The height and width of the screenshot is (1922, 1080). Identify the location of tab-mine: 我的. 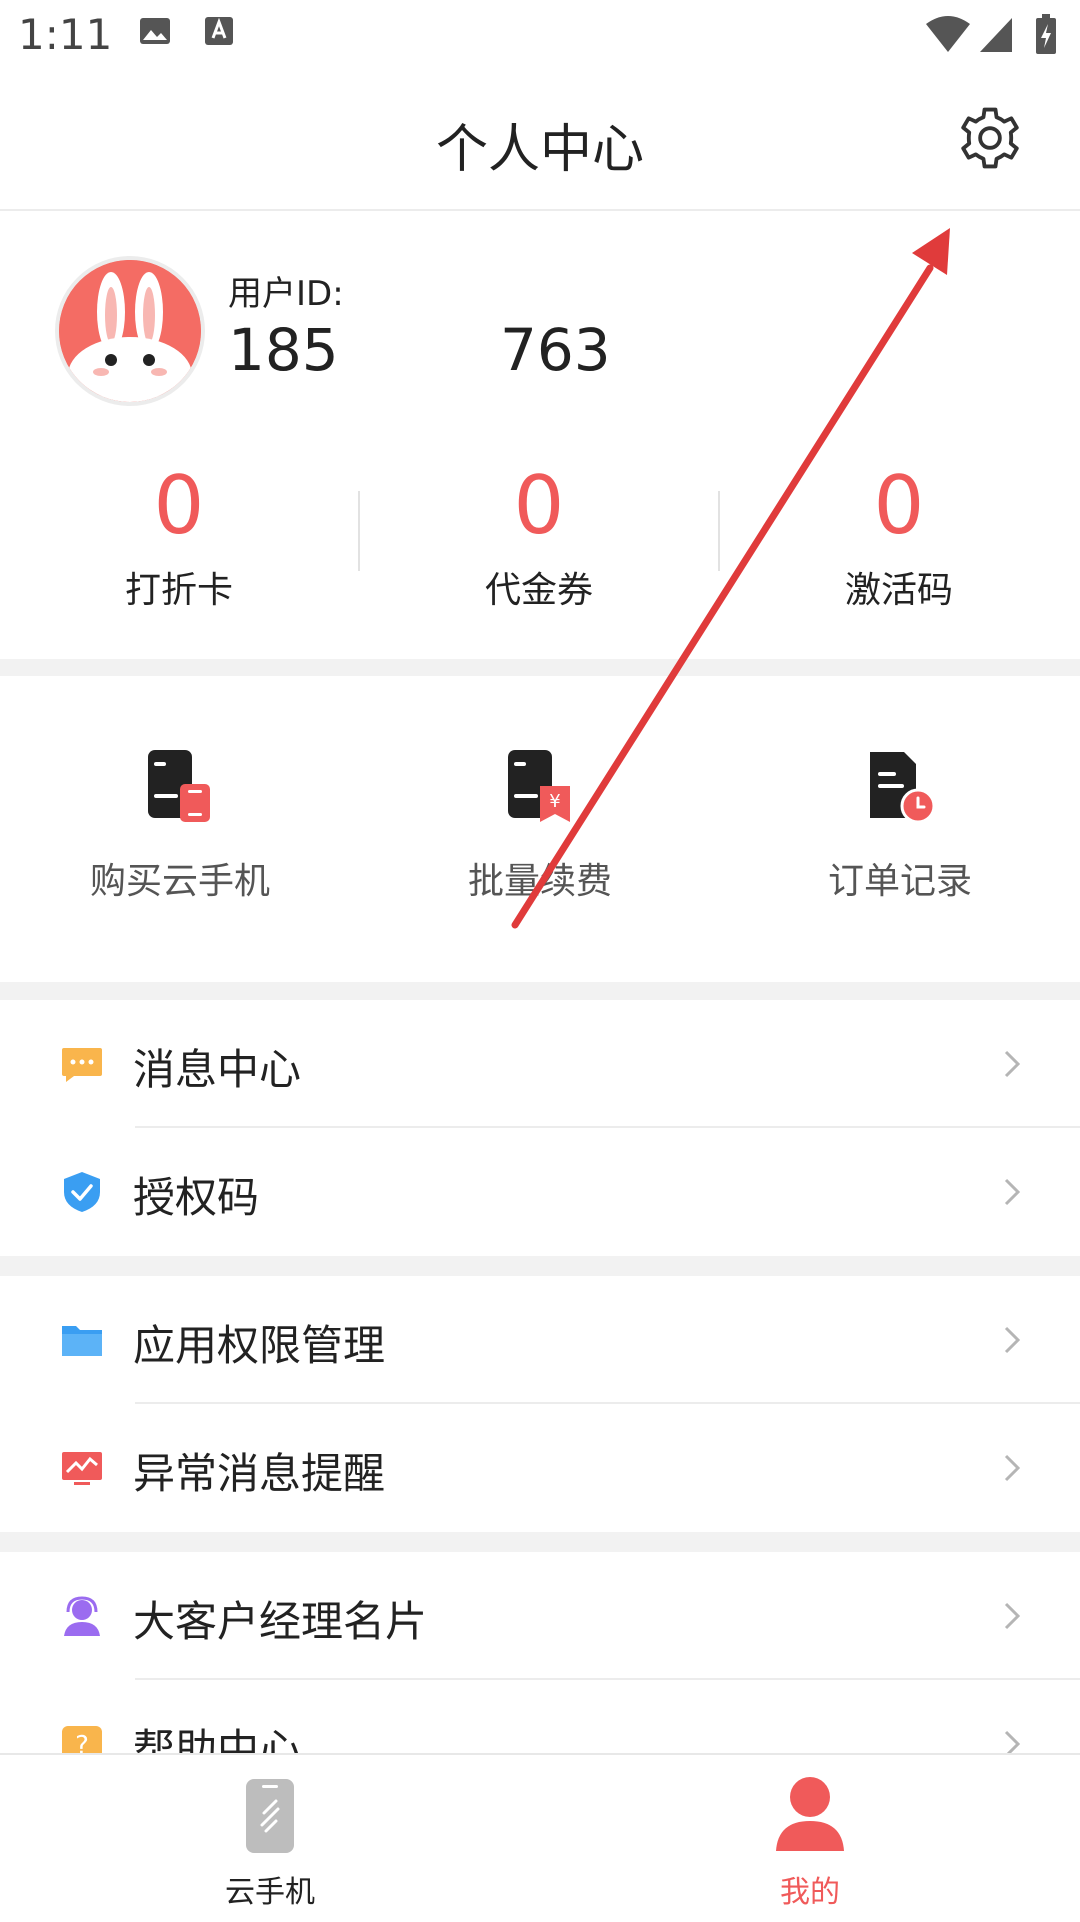
(810, 1838).